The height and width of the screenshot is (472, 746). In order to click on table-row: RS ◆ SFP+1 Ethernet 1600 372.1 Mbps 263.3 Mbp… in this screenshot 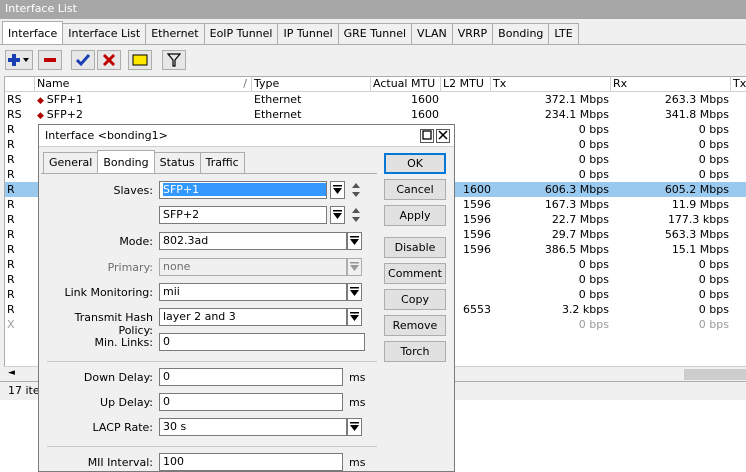, I will do `click(375, 99)`.